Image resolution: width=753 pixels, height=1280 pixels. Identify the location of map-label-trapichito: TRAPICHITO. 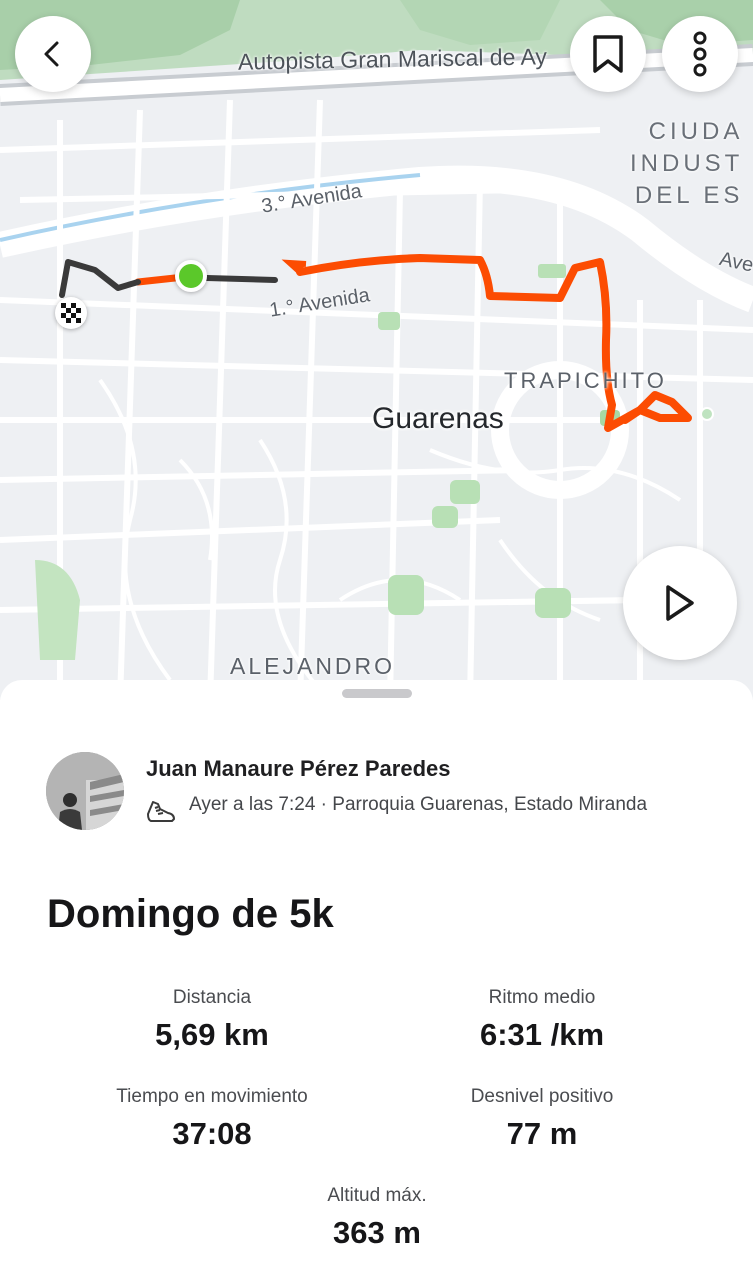
(585, 380).